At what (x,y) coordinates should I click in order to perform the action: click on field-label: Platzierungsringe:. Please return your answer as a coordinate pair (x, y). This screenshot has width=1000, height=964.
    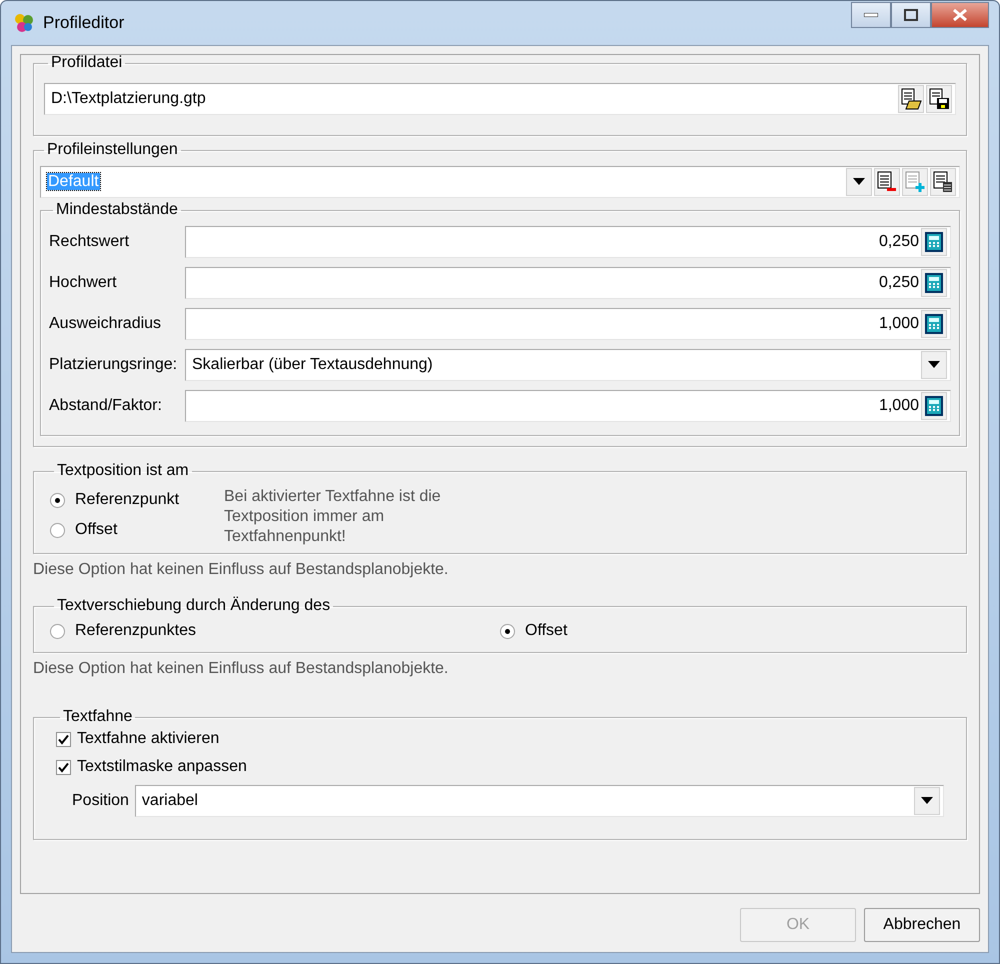
    Looking at the image, I should click on (113, 365).